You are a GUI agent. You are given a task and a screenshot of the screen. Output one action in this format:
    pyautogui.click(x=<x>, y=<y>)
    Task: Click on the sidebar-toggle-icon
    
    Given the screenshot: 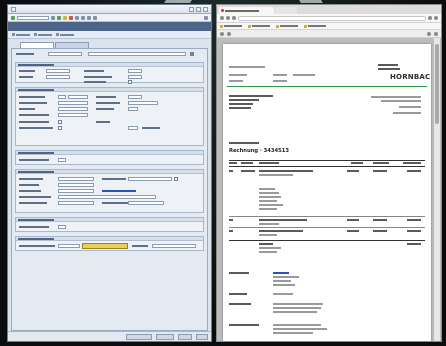 What is the action you would take?
    pyautogui.click(x=222, y=33)
    